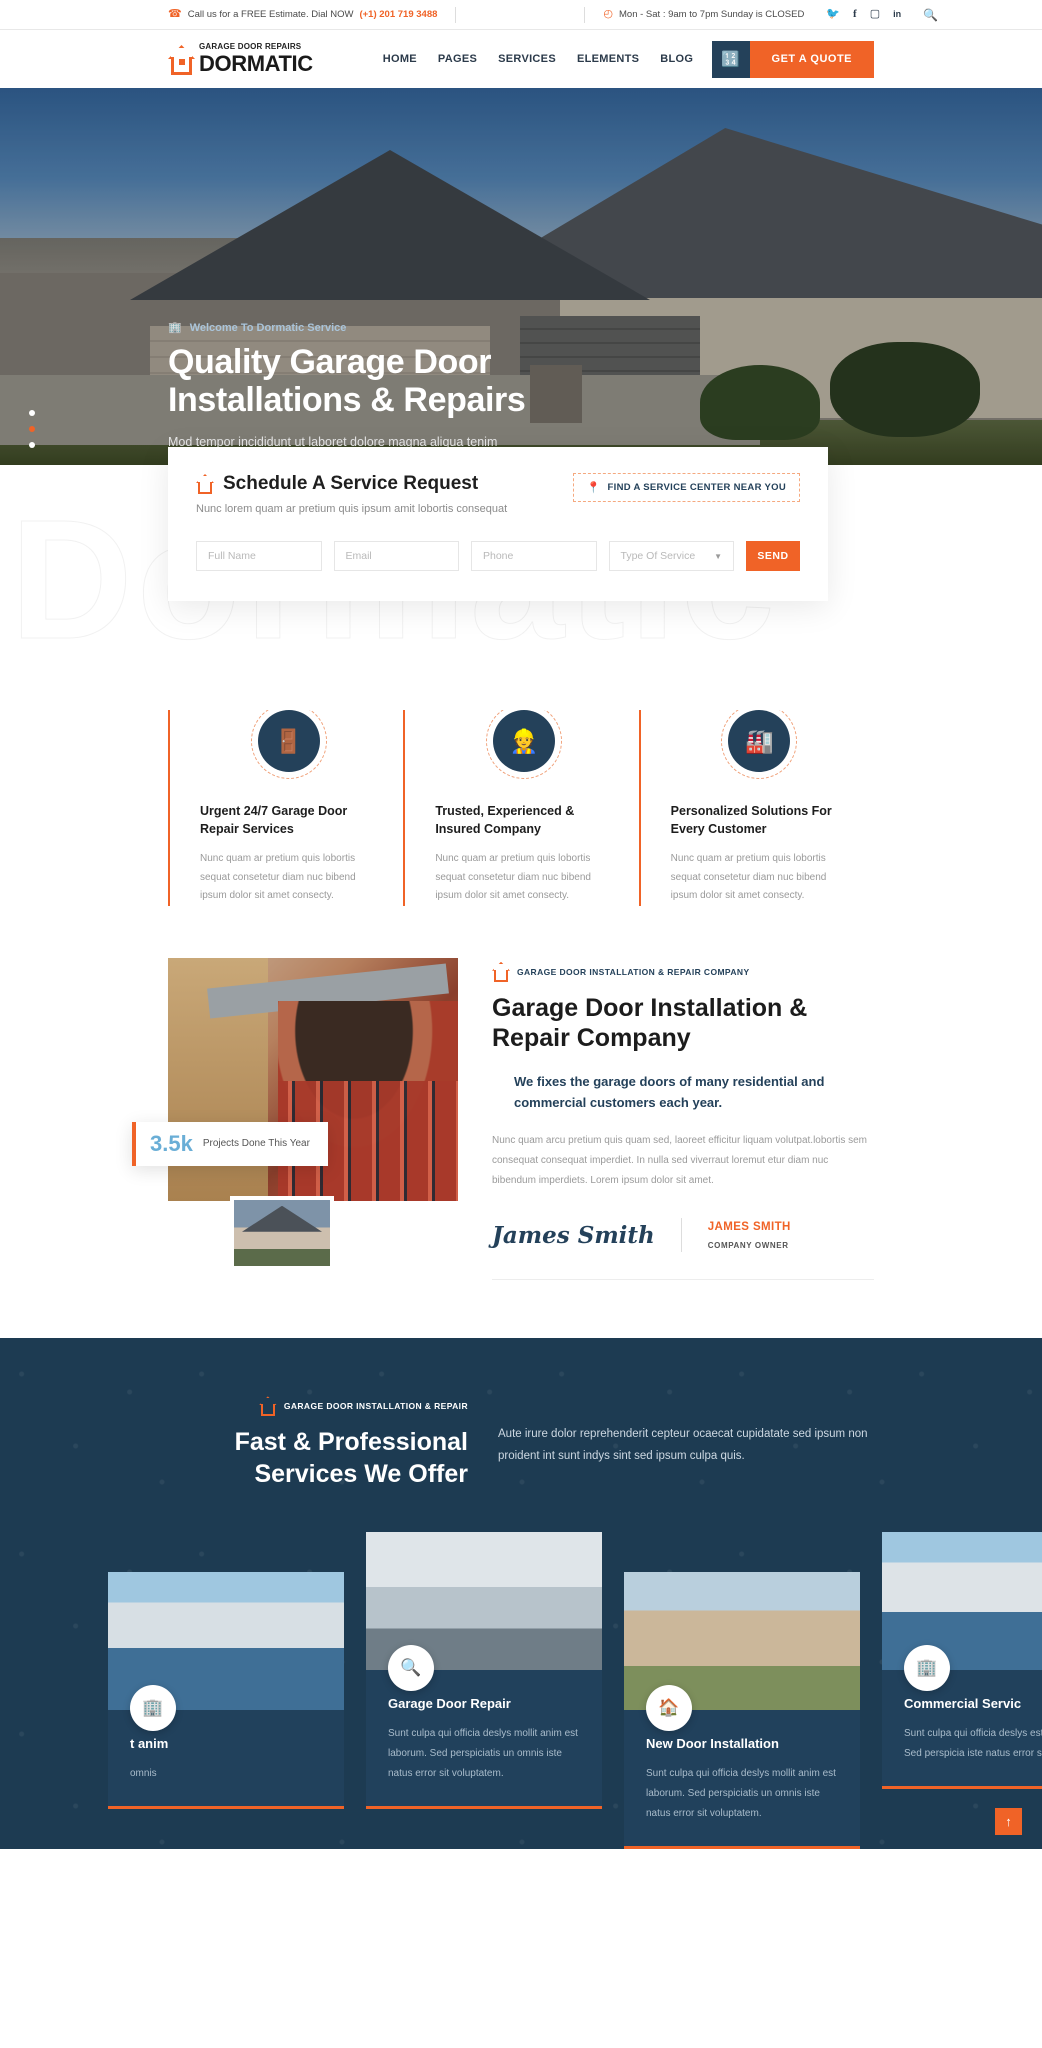 This screenshot has width=1042, height=2048. Describe the element at coordinates (351, 1442) in the screenshot. I see `services-title-line1: Fast & Professional` at that location.